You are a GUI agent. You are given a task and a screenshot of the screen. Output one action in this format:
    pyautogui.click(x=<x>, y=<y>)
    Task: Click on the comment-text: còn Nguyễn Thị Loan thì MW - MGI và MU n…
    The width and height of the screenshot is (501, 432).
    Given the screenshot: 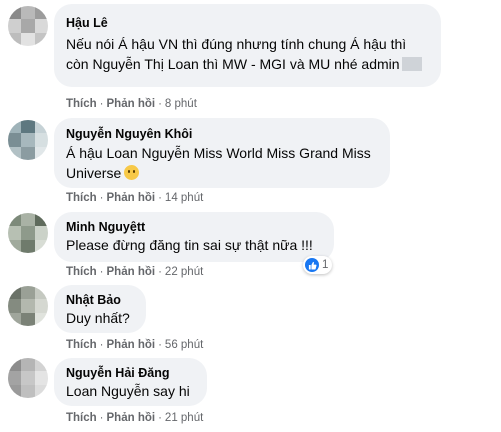 What is the action you would take?
    pyautogui.click(x=233, y=64)
    